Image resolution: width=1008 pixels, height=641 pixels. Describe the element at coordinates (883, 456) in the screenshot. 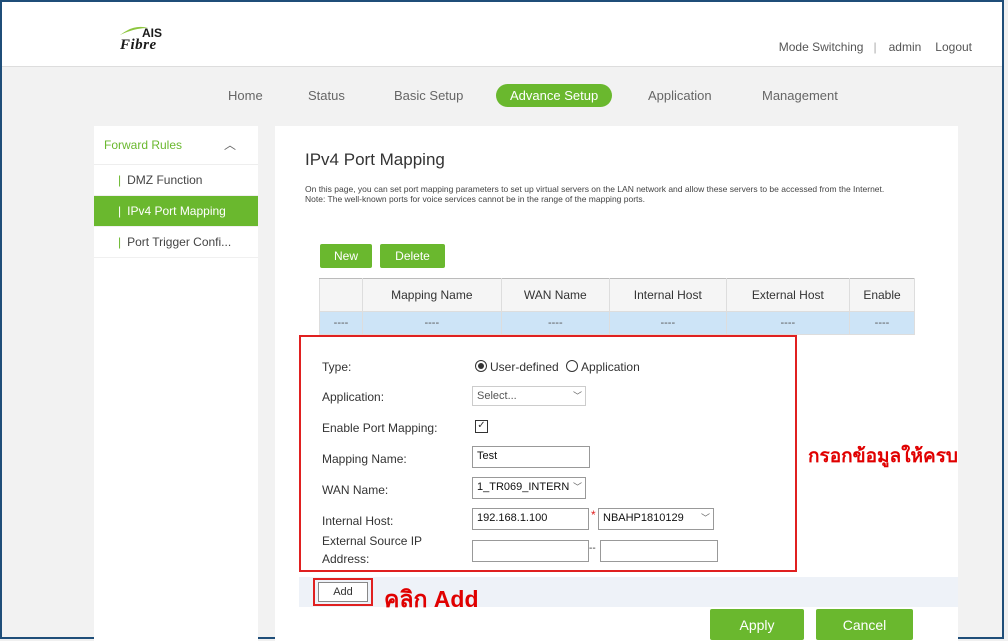

I see `fill-info-annotation: กรอกข้อมูลให้ครบ` at that location.